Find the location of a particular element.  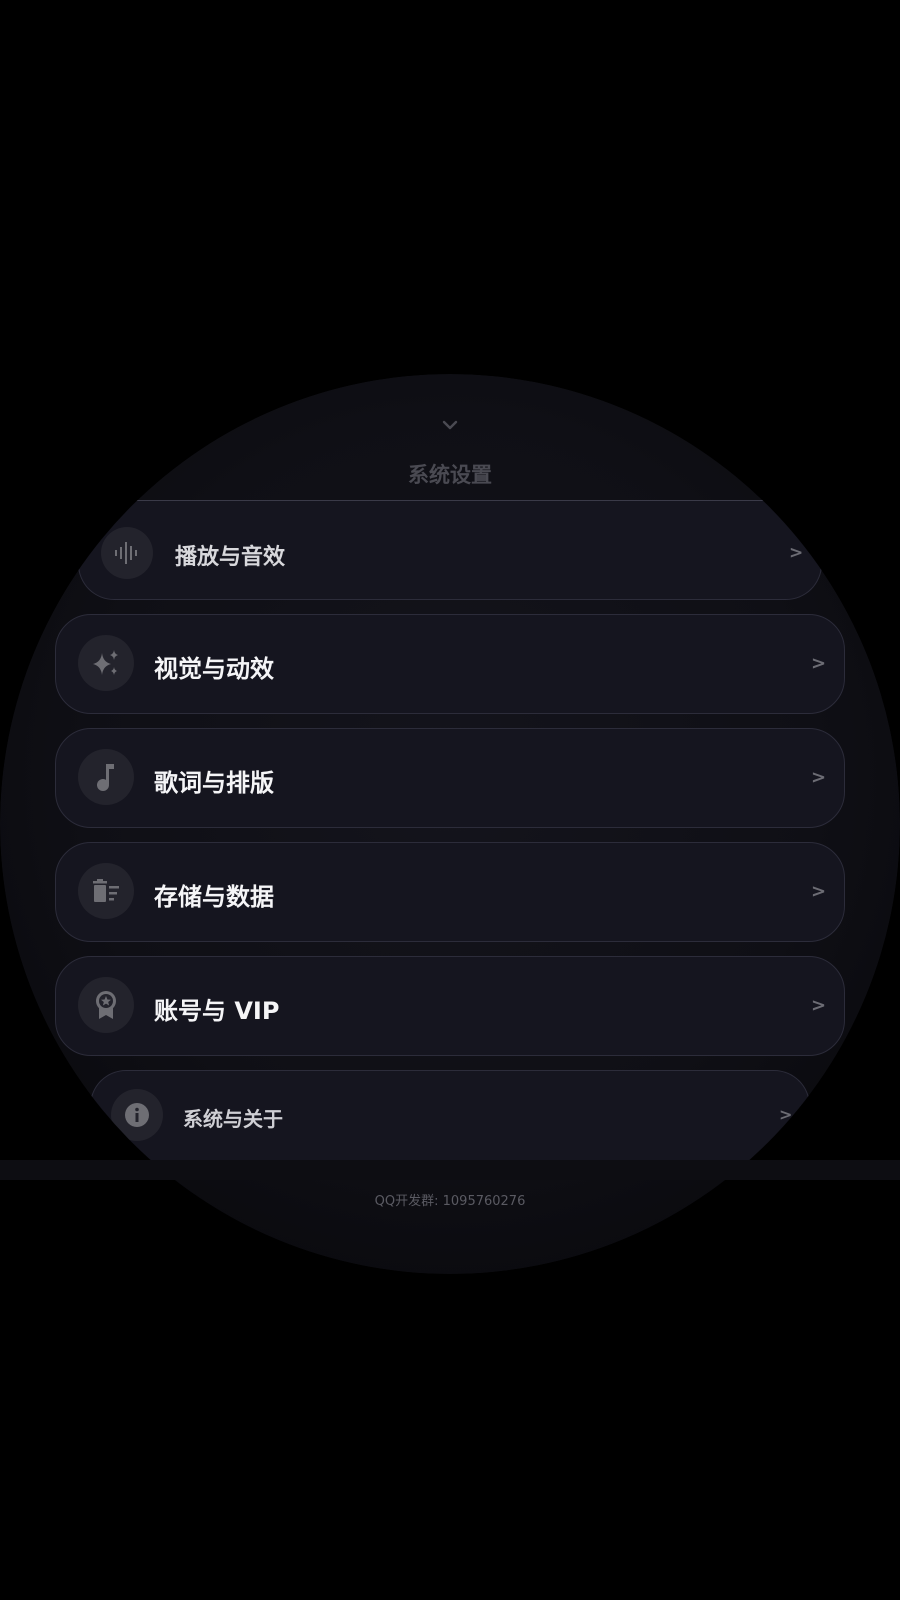

badge-icon is located at coordinates (106, 1005).